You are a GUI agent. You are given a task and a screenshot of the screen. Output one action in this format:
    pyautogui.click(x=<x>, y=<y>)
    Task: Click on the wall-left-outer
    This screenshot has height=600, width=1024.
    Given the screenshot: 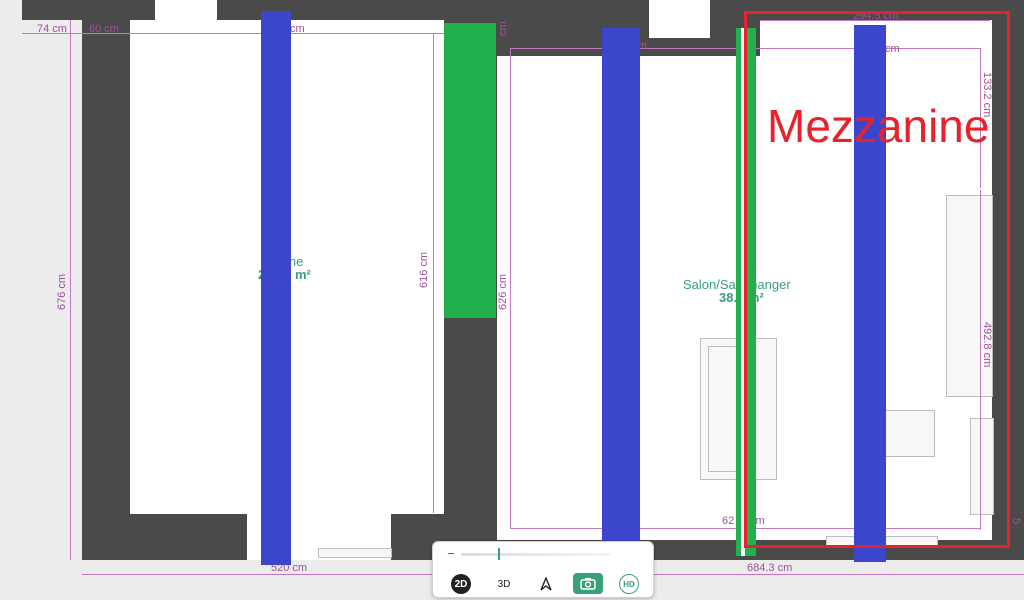 What is the action you would take?
    pyautogui.click(x=106, y=290)
    